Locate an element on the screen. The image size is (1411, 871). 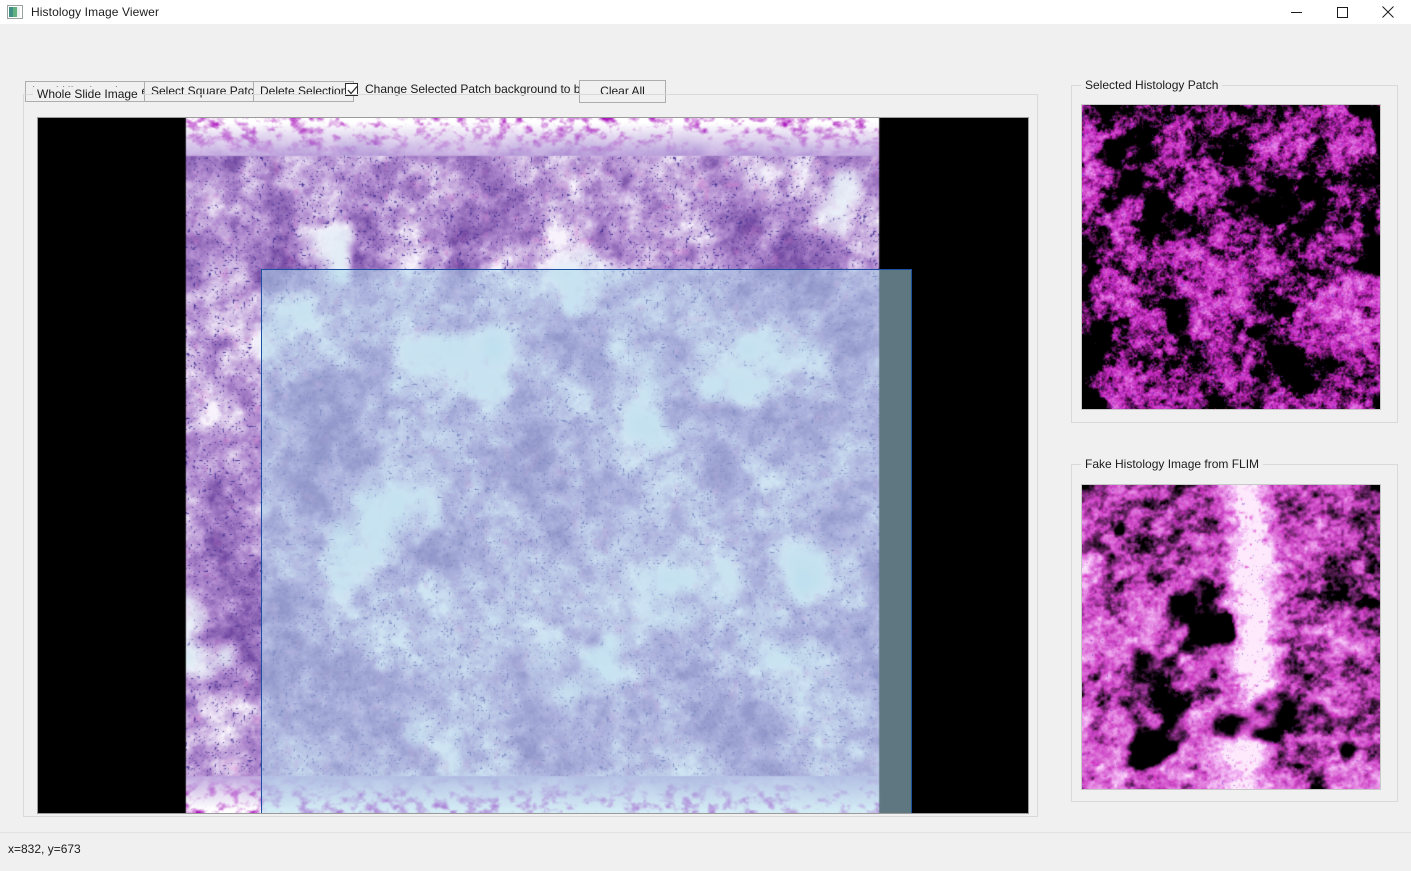
selected-patch-bitmap is located at coordinates (1231, 257).